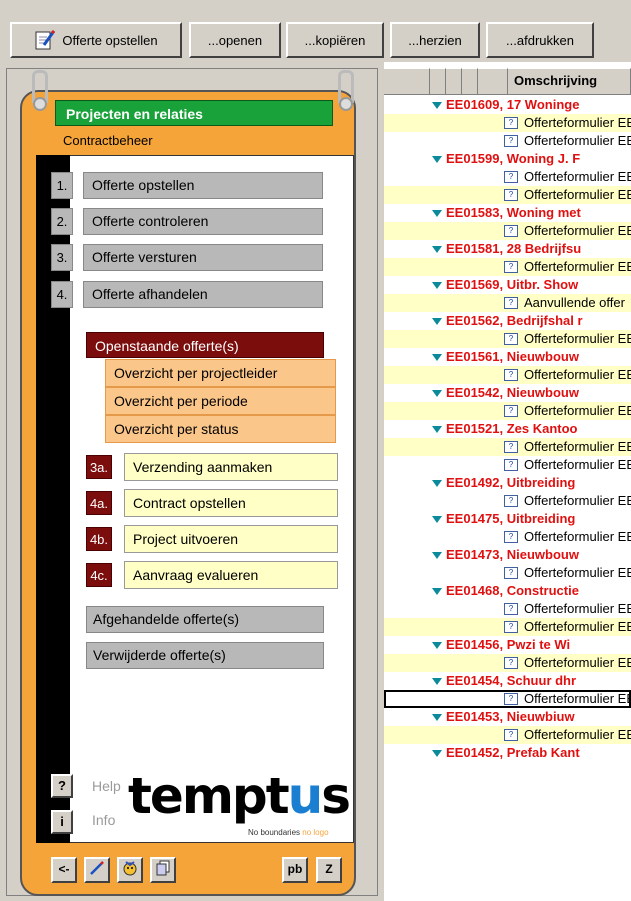 The width and height of the screenshot is (631, 901). Describe the element at coordinates (407, 81) in the screenshot. I see `grid-header-blank` at that location.